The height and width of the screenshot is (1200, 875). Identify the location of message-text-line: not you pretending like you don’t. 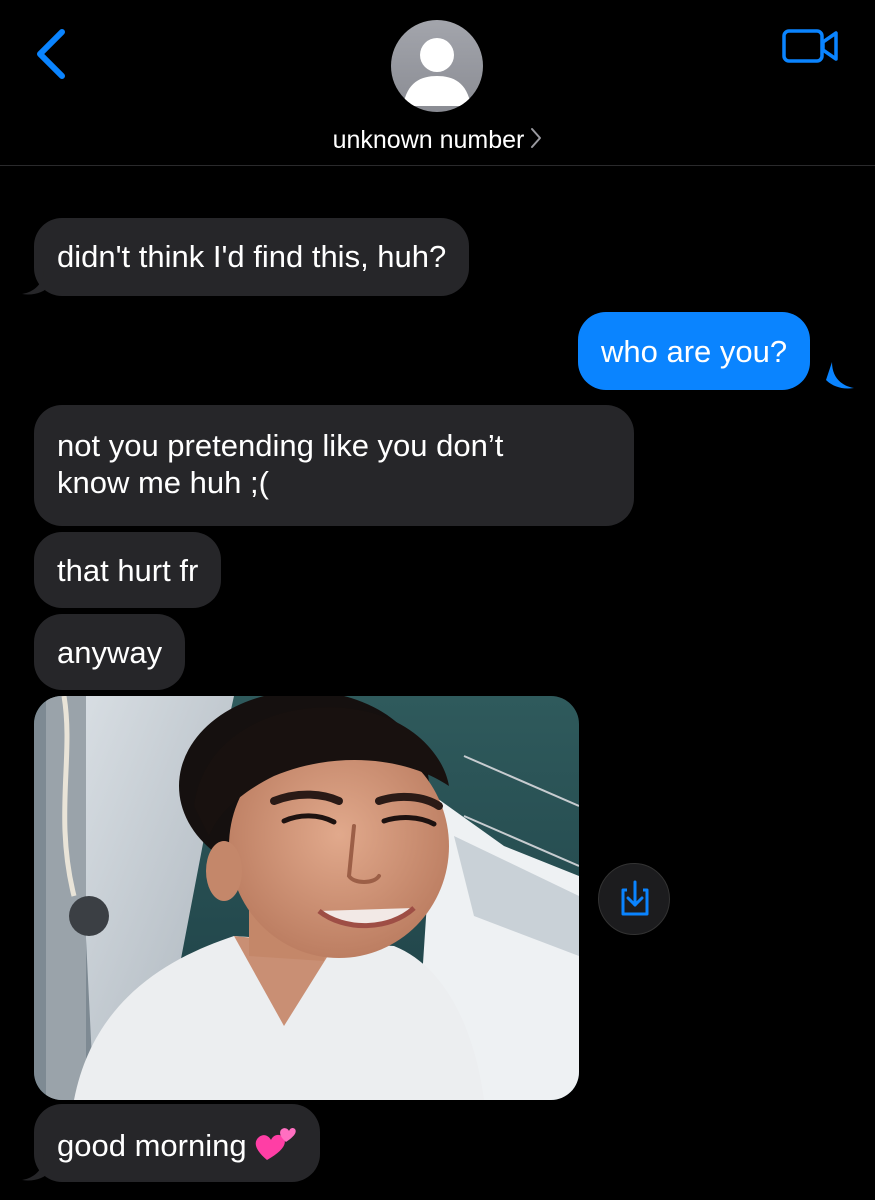
(280, 445).